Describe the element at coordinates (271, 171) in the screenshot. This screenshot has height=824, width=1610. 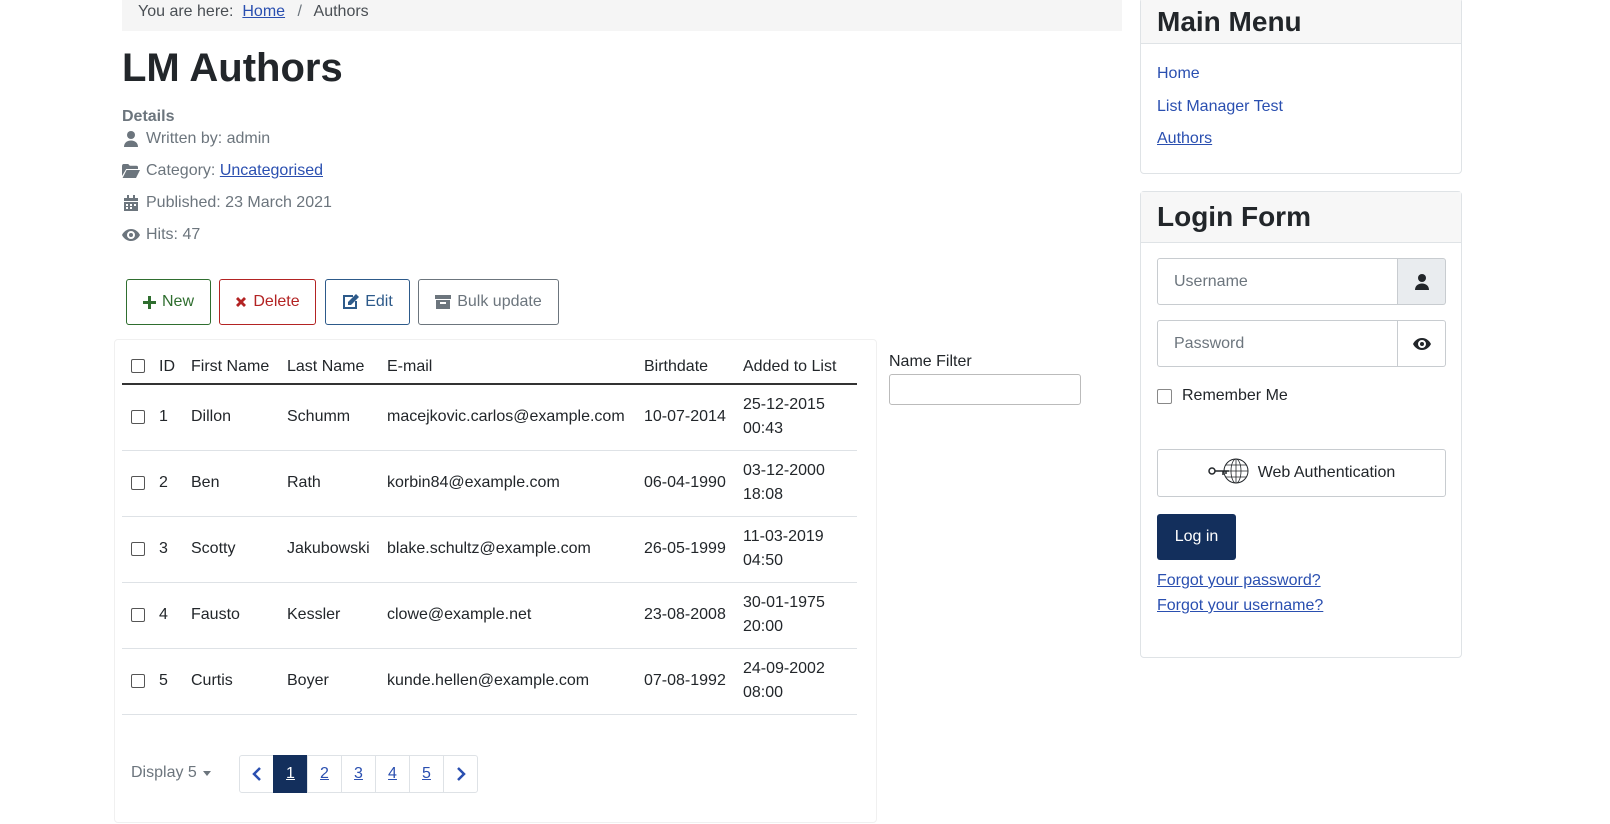
I see `category-link: Uncategorised` at that location.